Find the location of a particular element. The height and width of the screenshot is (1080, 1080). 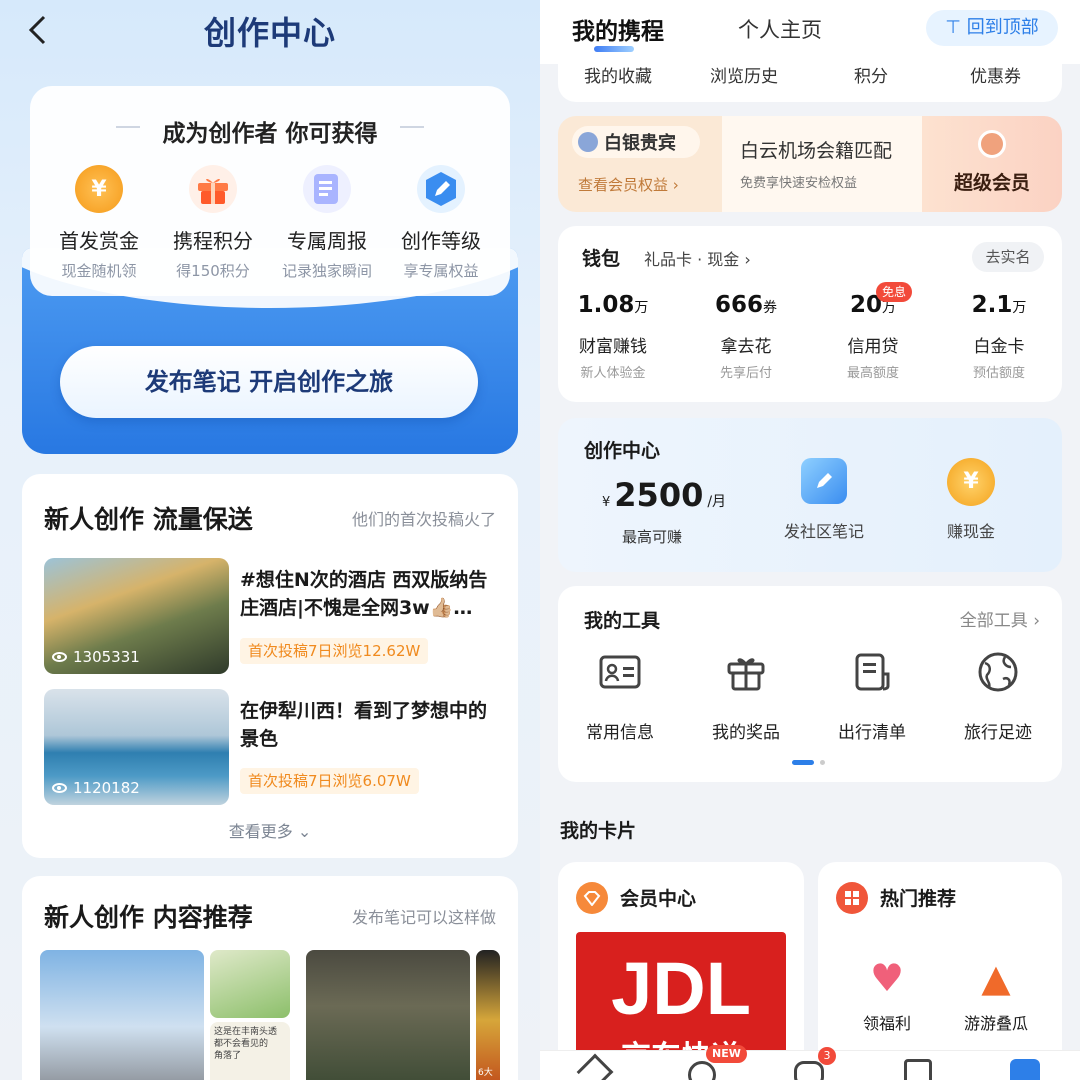

explore-icon is located at coordinates (702, 1070).